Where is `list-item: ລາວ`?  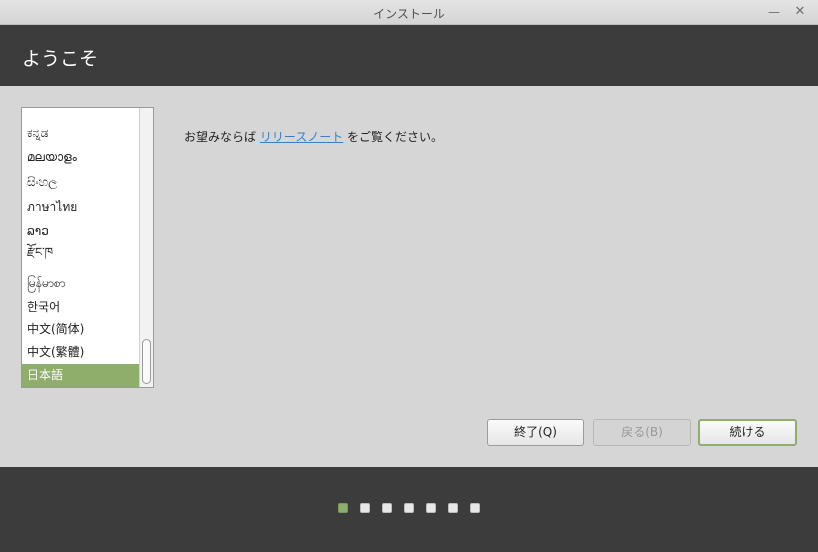 list-item: ລາວ is located at coordinates (80, 231).